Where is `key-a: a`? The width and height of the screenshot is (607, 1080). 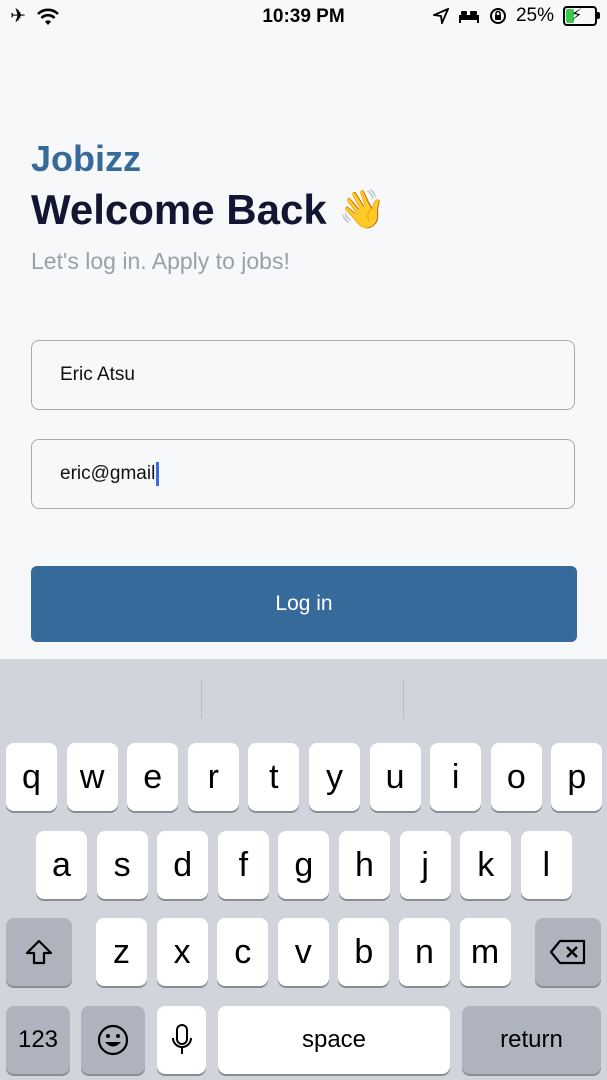 key-a: a is located at coordinates (61, 865).